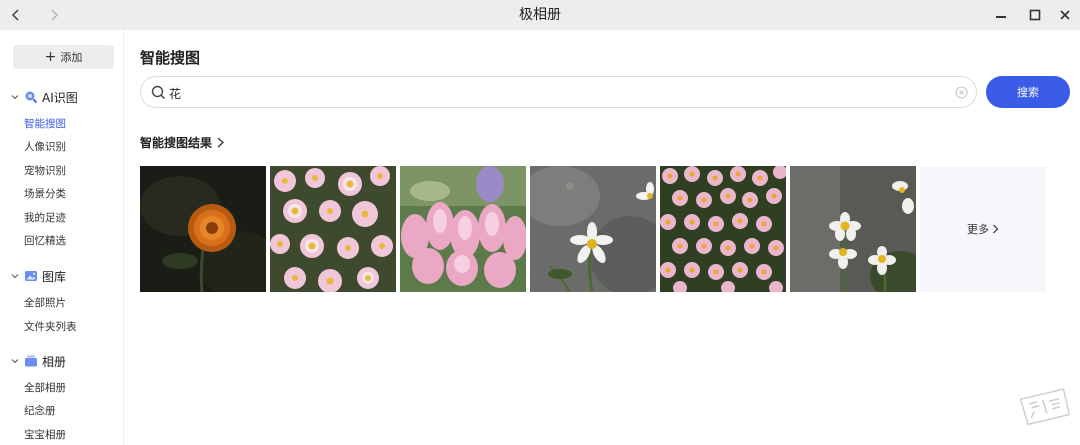 The height and width of the screenshot is (445, 1080). I want to click on search-button: 搜索, so click(1028, 92).